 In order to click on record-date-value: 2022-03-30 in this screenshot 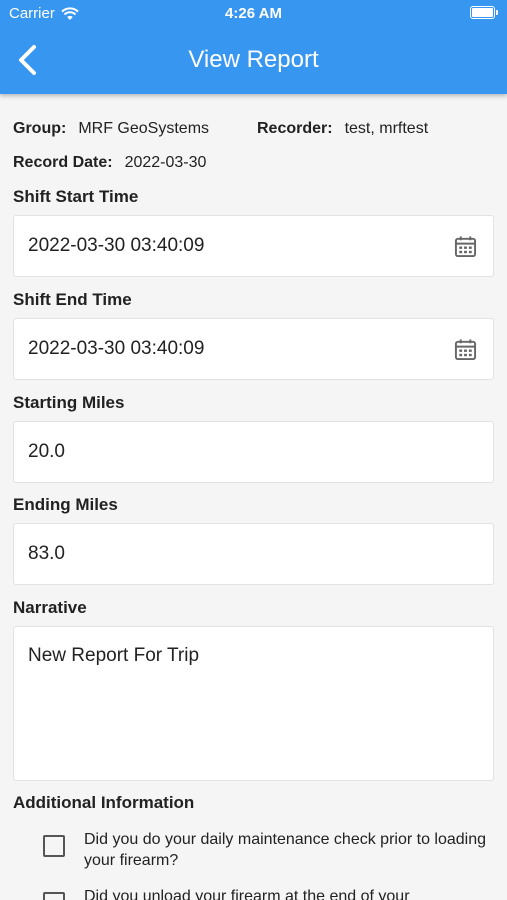, I will do `click(165, 162)`.